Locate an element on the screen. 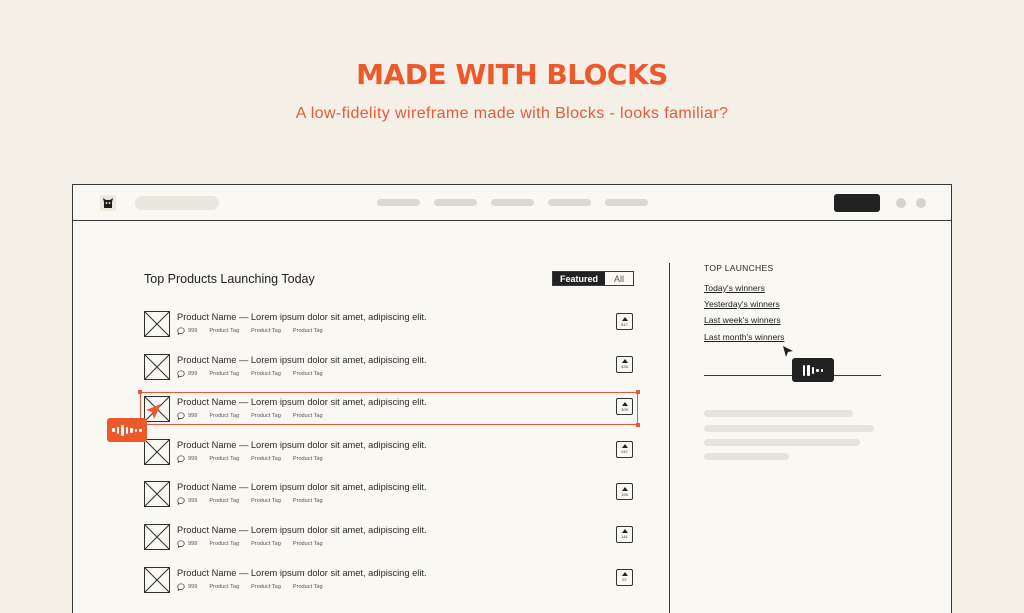 The height and width of the screenshot is (613, 1024). wireframe-header is located at coordinates (512, 203).